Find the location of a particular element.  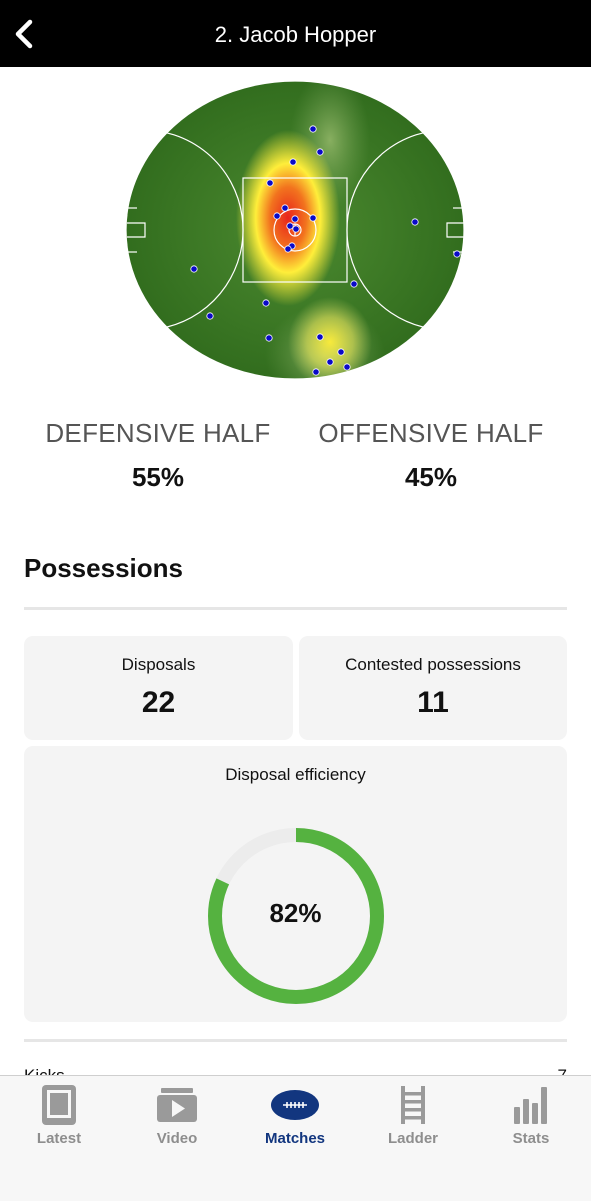

football-icon is located at coordinates (295, 1105).